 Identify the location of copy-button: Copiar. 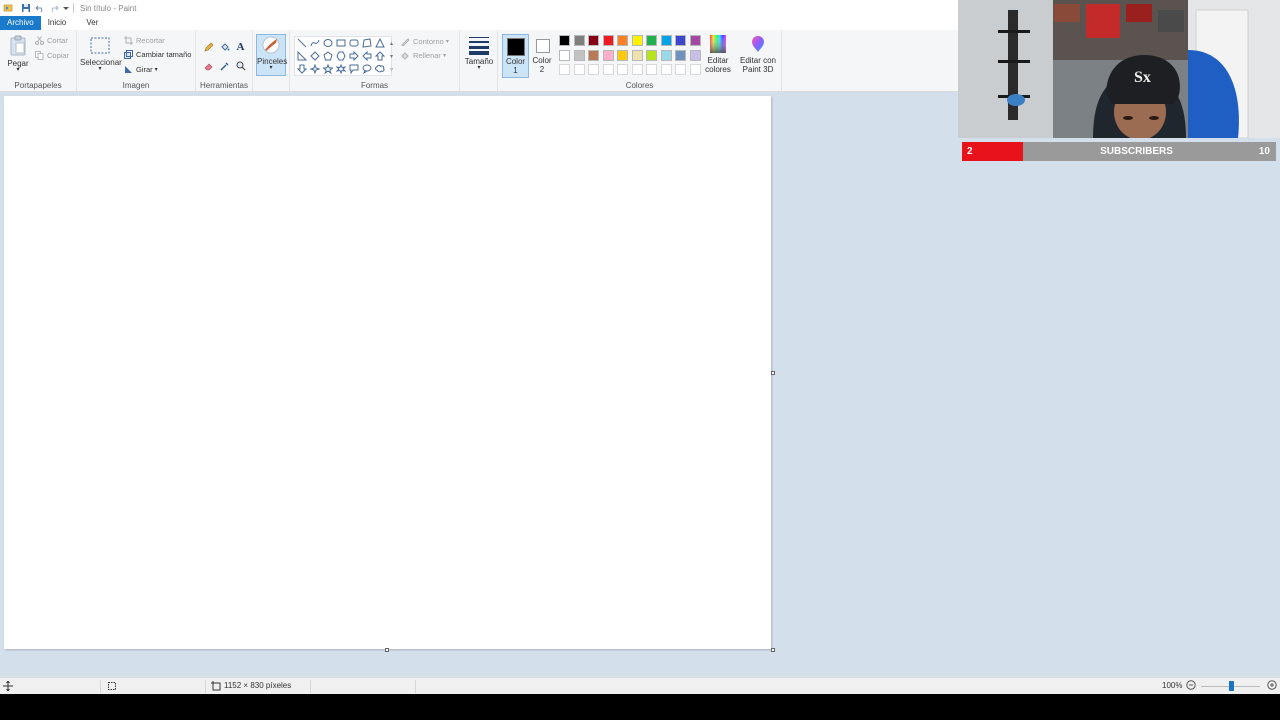
(52, 55).